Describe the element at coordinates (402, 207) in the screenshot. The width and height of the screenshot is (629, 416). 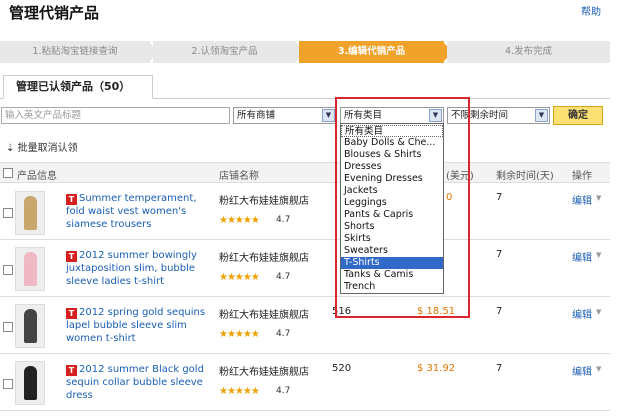
I see `annotation-highlight-box` at that location.